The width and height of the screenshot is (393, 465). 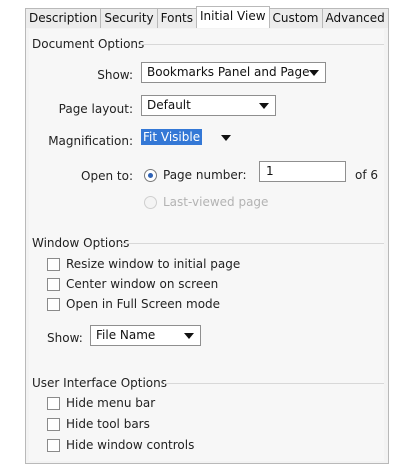 I want to click on resize-window-checkbox, so click(x=53, y=264).